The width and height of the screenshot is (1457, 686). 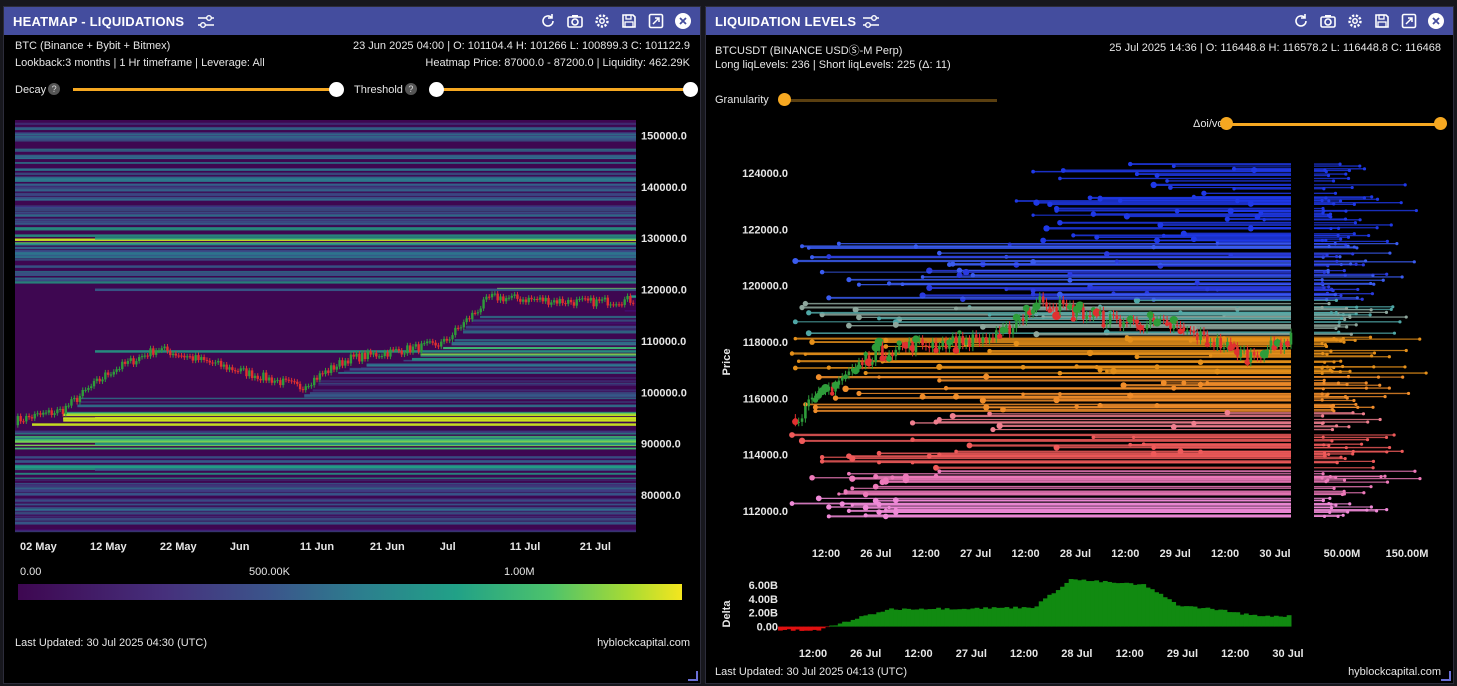 What do you see at coordinates (1333, 124) in the screenshot?
I see `doi-slider` at bounding box center [1333, 124].